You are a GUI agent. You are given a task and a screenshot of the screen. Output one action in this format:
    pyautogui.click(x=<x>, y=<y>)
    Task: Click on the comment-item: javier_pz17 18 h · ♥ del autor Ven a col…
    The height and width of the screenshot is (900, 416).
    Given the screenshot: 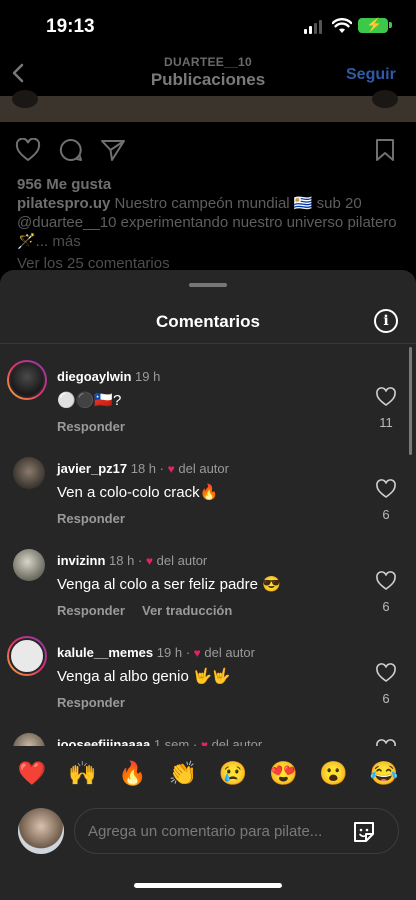 What is the action you would take?
    pyautogui.click(x=208, y=496)
    